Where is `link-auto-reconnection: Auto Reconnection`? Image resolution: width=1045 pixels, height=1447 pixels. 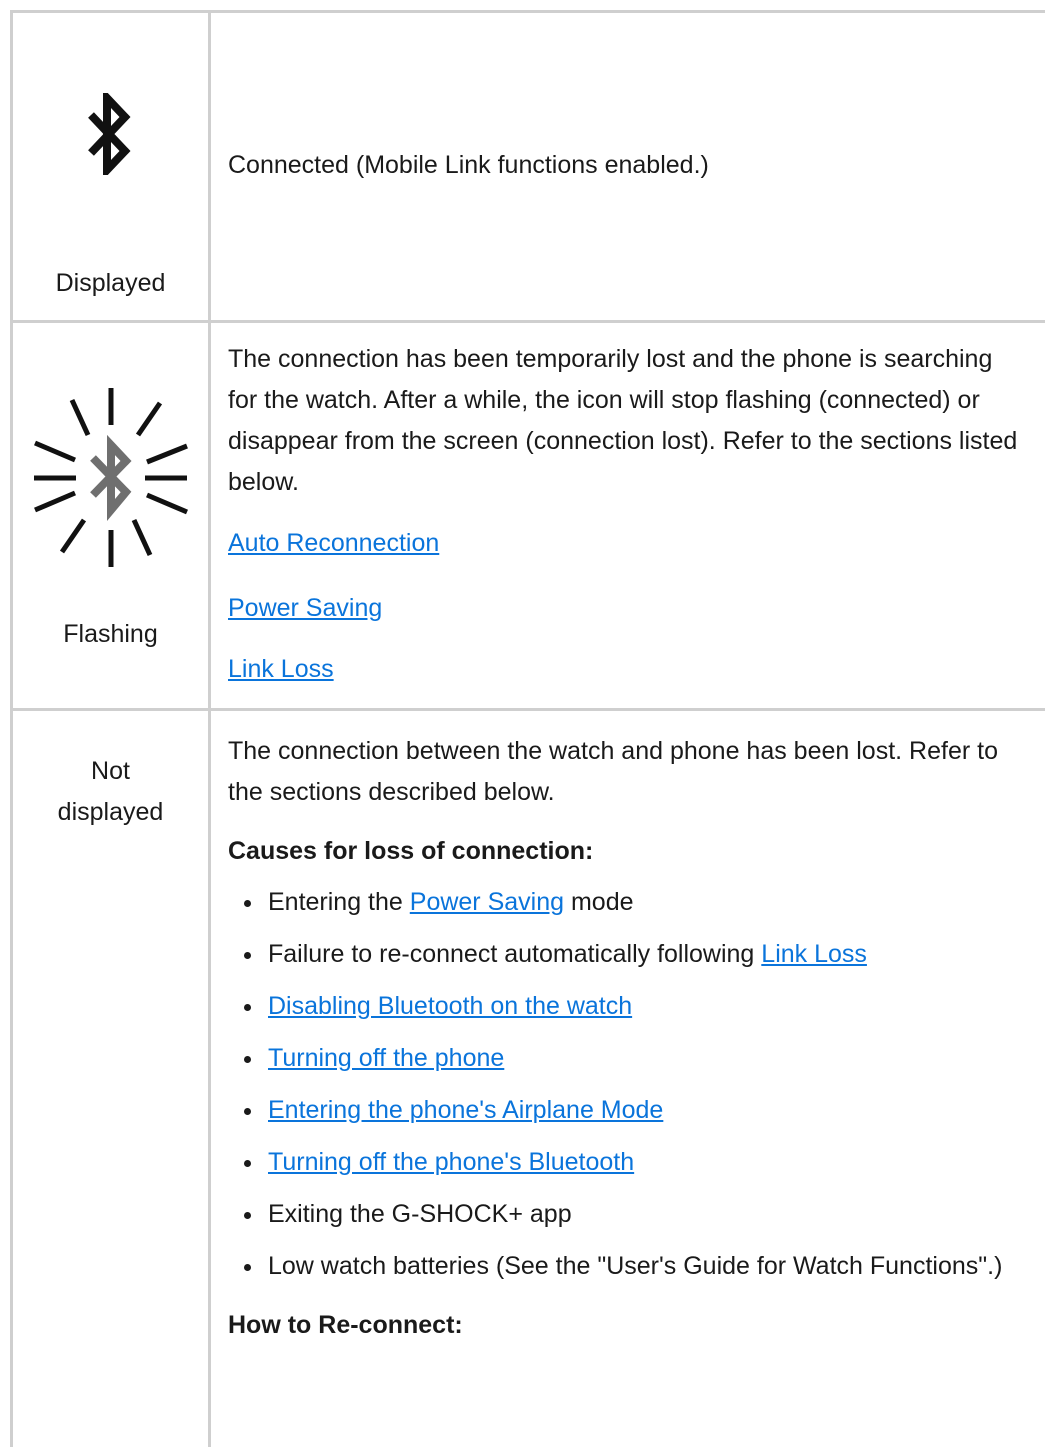 link-auto-reconnection: Auto Reconnection is located at coordinates (333, 543).